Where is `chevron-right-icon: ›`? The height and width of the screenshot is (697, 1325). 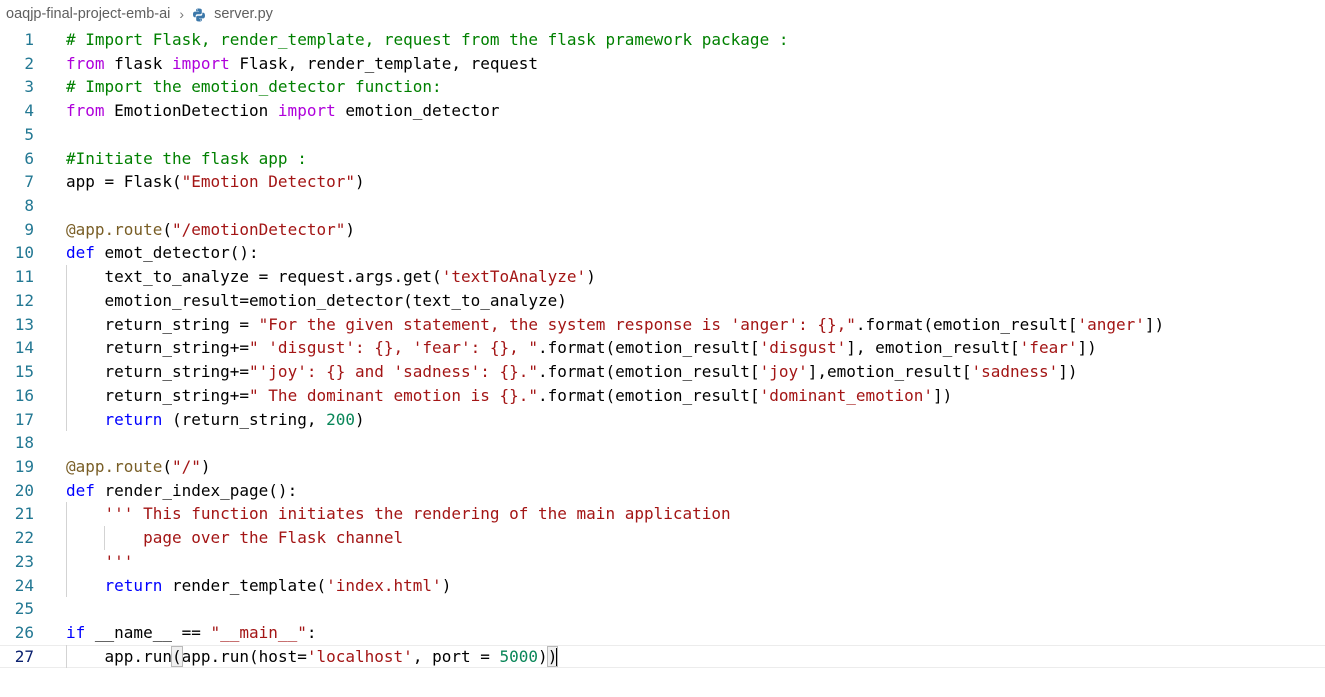 chevron-right-icon: › is located at coordinates (182, 14).